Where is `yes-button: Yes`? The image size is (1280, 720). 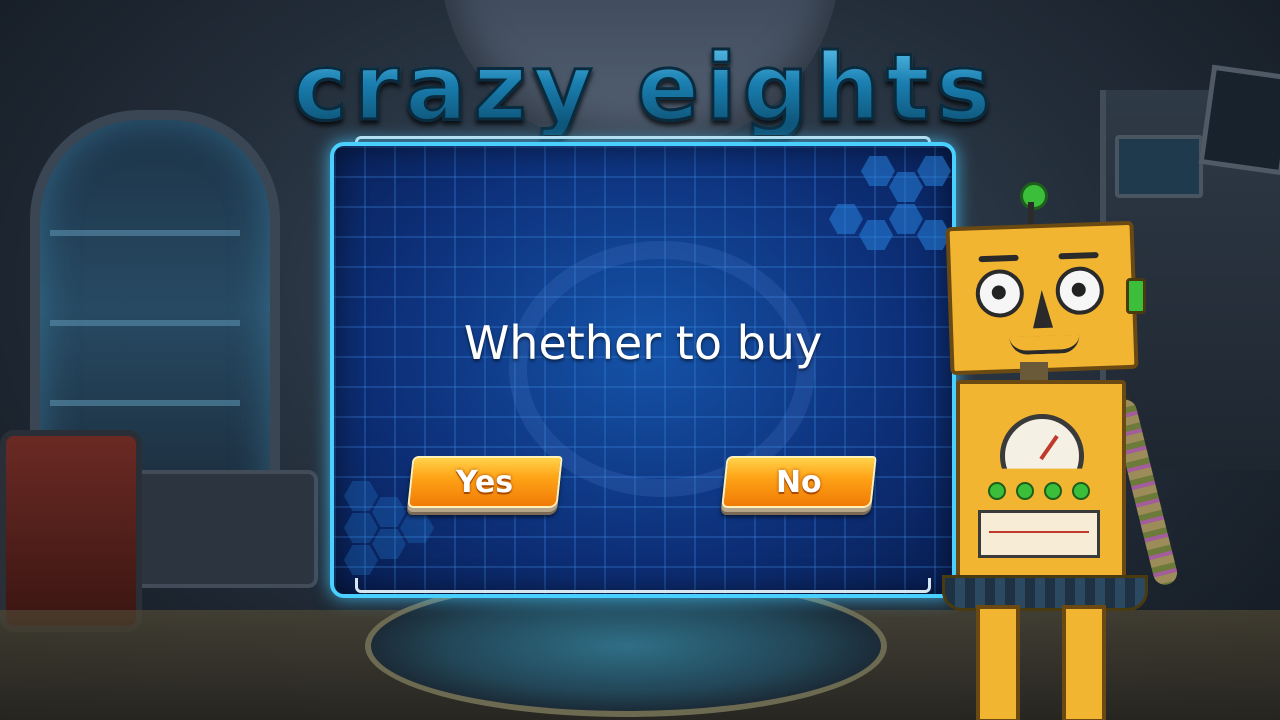
yes-button: Yes is located at coordinates (485, 482).